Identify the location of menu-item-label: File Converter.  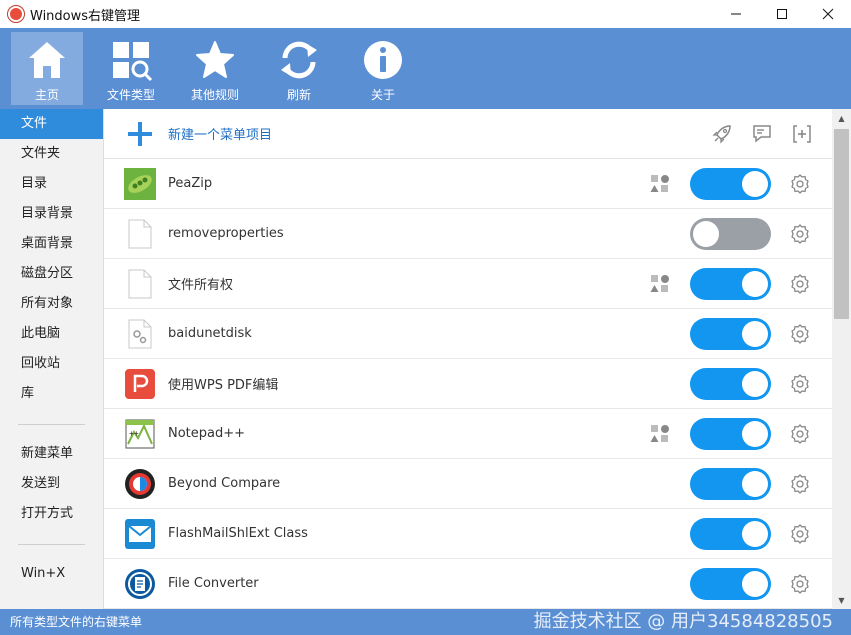
(213, 583).